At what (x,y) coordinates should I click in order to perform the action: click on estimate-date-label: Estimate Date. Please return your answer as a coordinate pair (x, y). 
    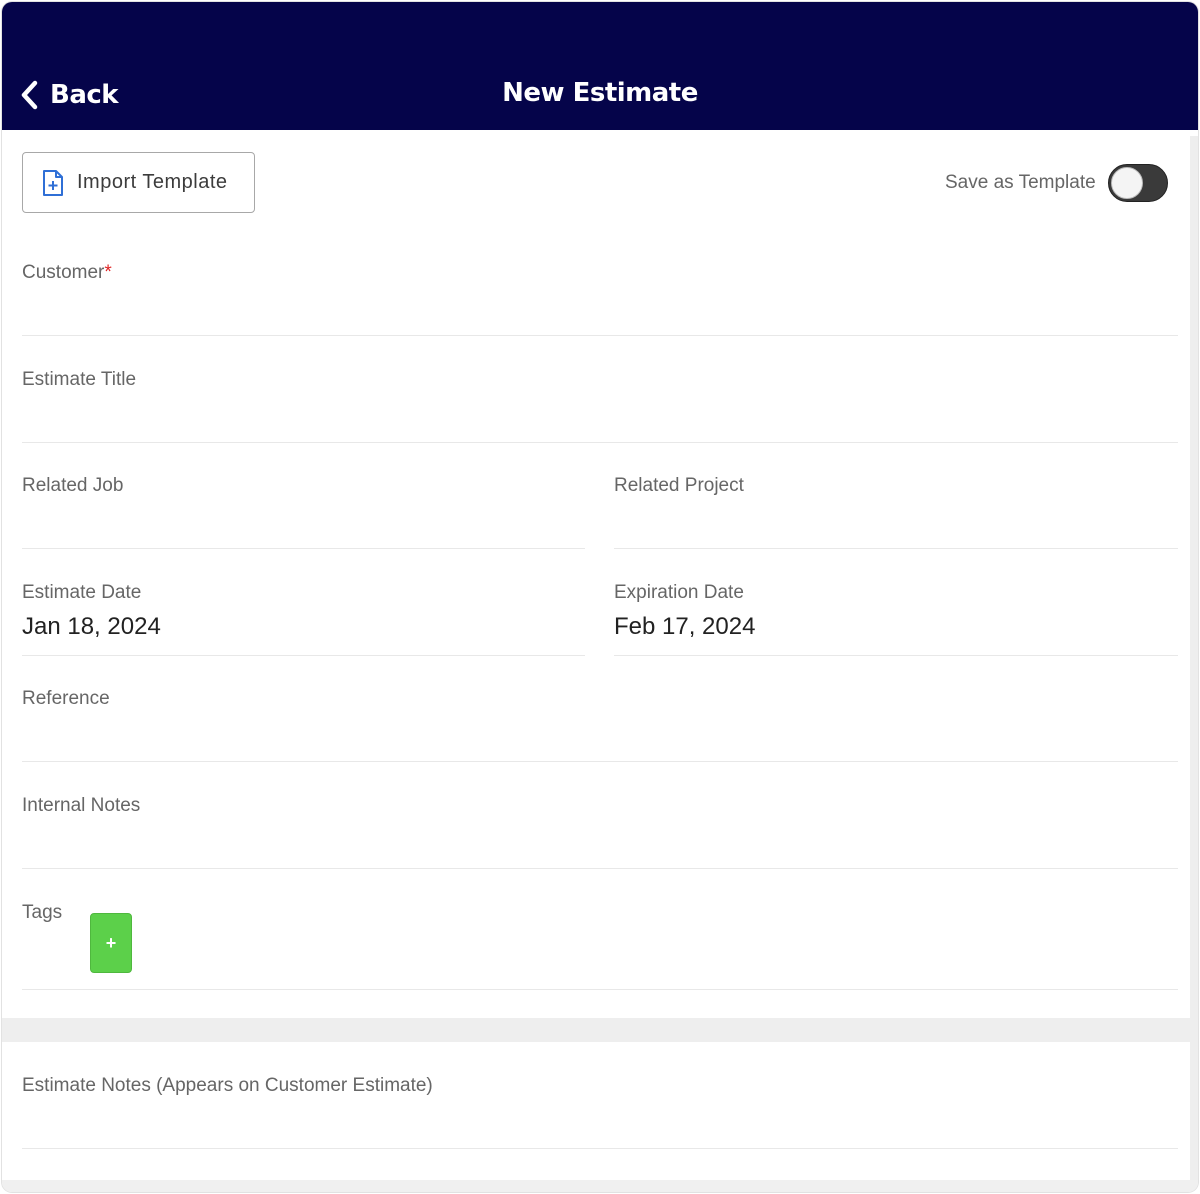
    Looking at the image, I should click on (82, 592).